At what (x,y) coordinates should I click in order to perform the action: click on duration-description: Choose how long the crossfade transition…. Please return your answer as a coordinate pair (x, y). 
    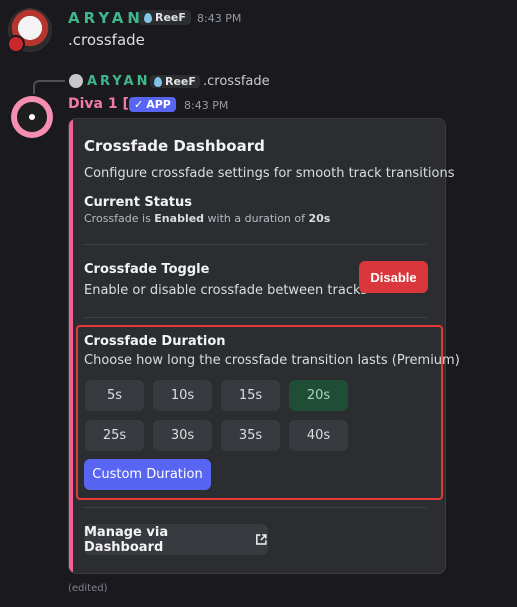
    Looking at the image, I should click on (272, 360).